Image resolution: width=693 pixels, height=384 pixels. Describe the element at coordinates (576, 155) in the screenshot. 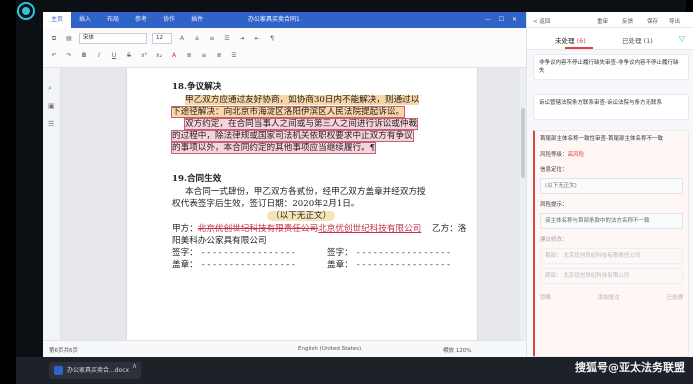

I see `risk-value: 高风险` at that location.